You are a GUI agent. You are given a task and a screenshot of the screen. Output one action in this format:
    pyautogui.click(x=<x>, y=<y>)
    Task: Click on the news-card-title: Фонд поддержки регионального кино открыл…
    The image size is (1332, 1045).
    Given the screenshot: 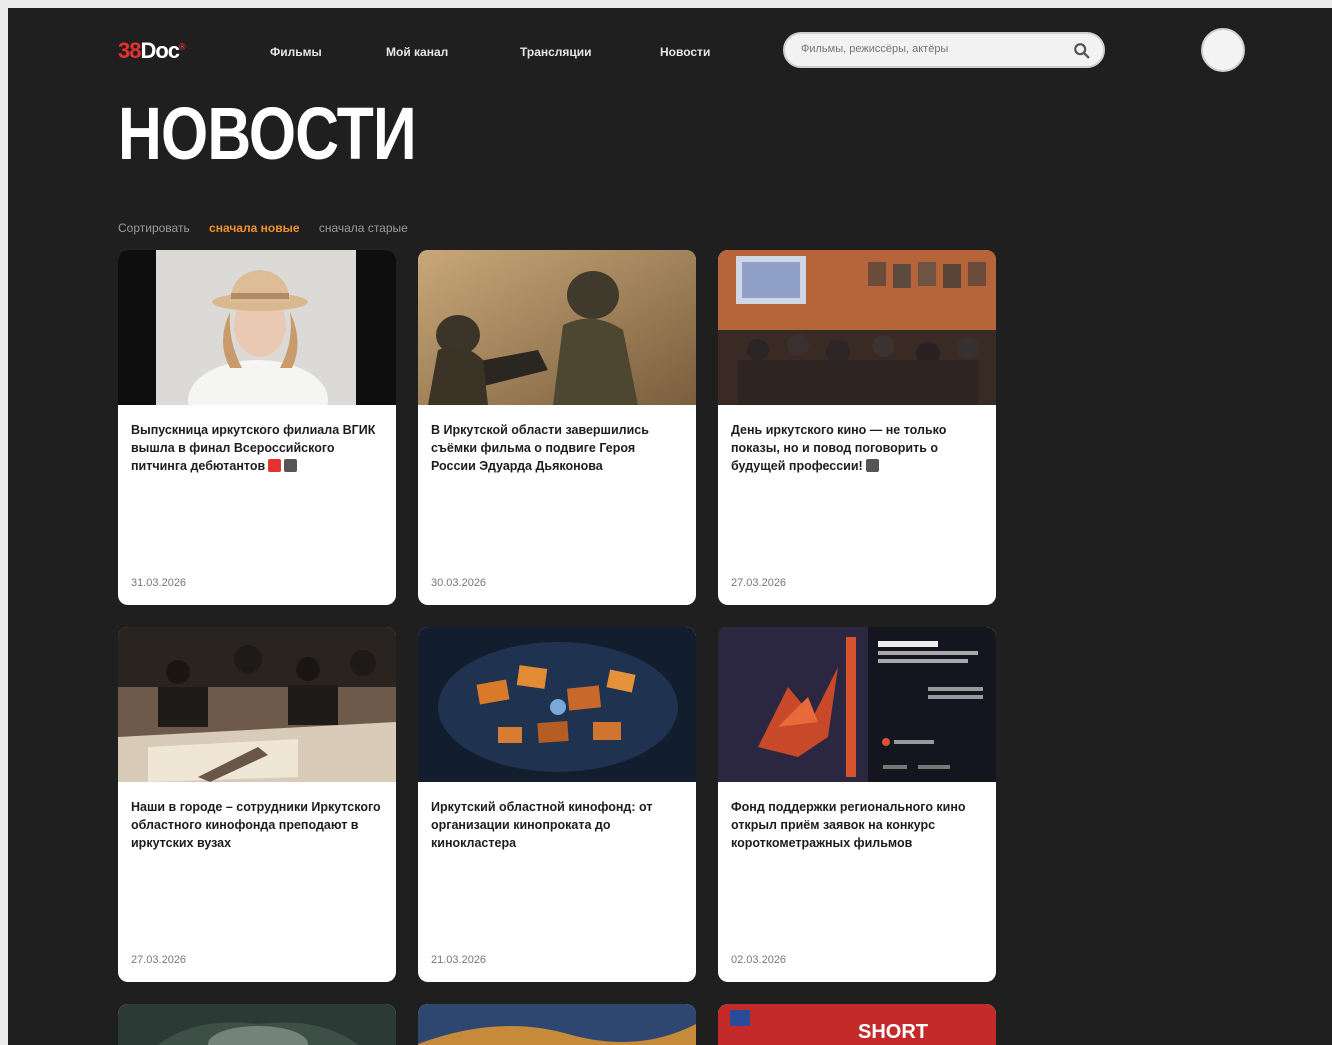 What is the action you would take?
    pyautogui.click(x=848, y=825)
    